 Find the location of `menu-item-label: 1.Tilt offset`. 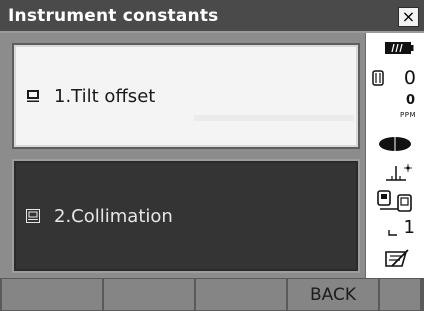

menu-item-label: 1.Tilt offset is located at coordinates (105, 96).